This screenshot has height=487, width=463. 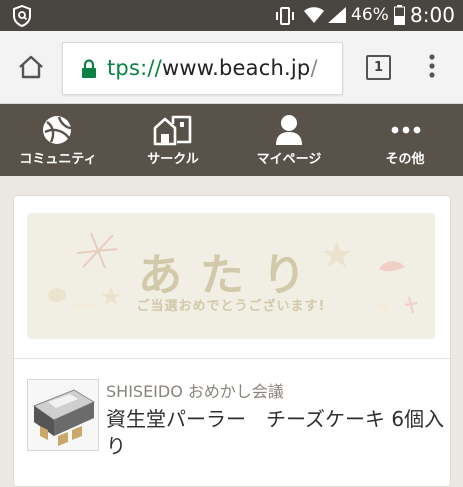 I want to click on product-title: 資生堂パーラー チーズケーキ 6個入り, so click(x=276, y=433).